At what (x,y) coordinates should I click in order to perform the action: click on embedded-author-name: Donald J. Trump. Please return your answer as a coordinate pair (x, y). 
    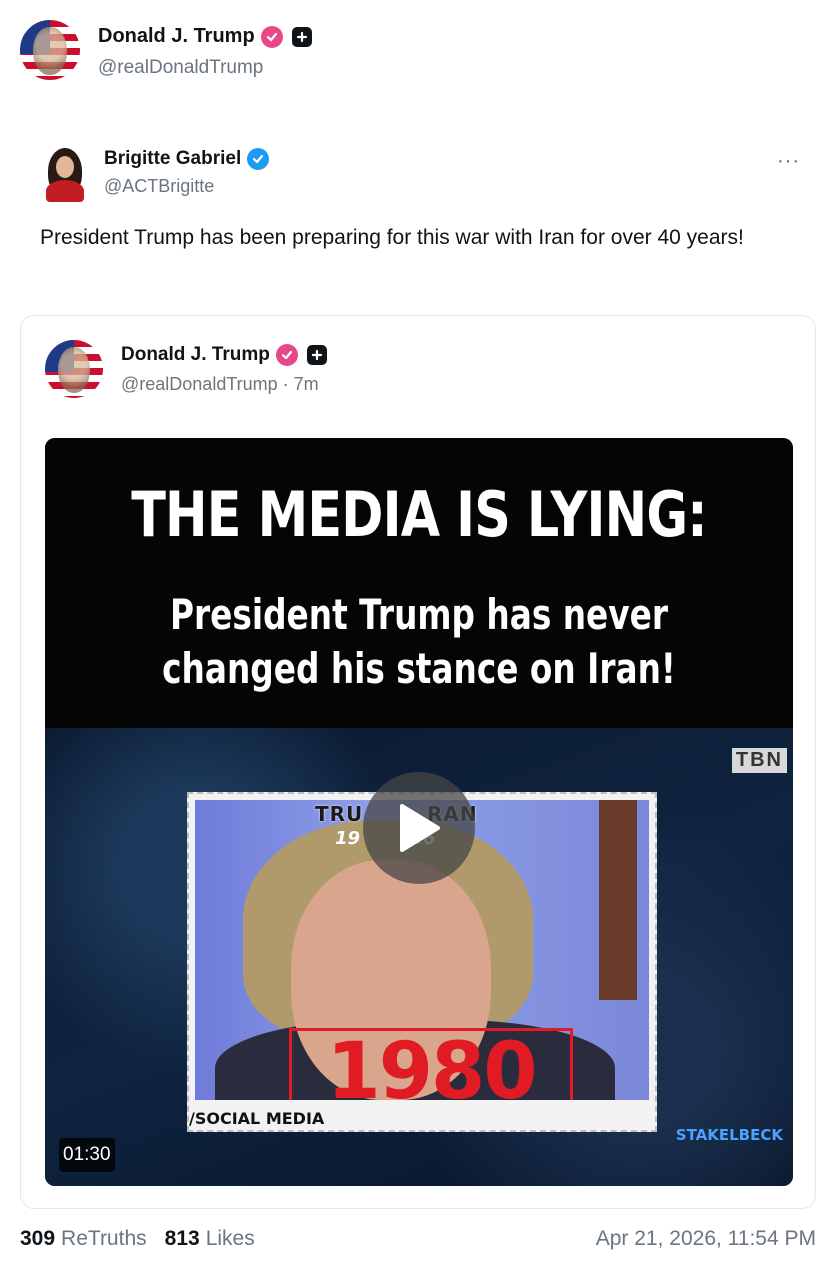
    Looking at the image, I should click on (195, 355).